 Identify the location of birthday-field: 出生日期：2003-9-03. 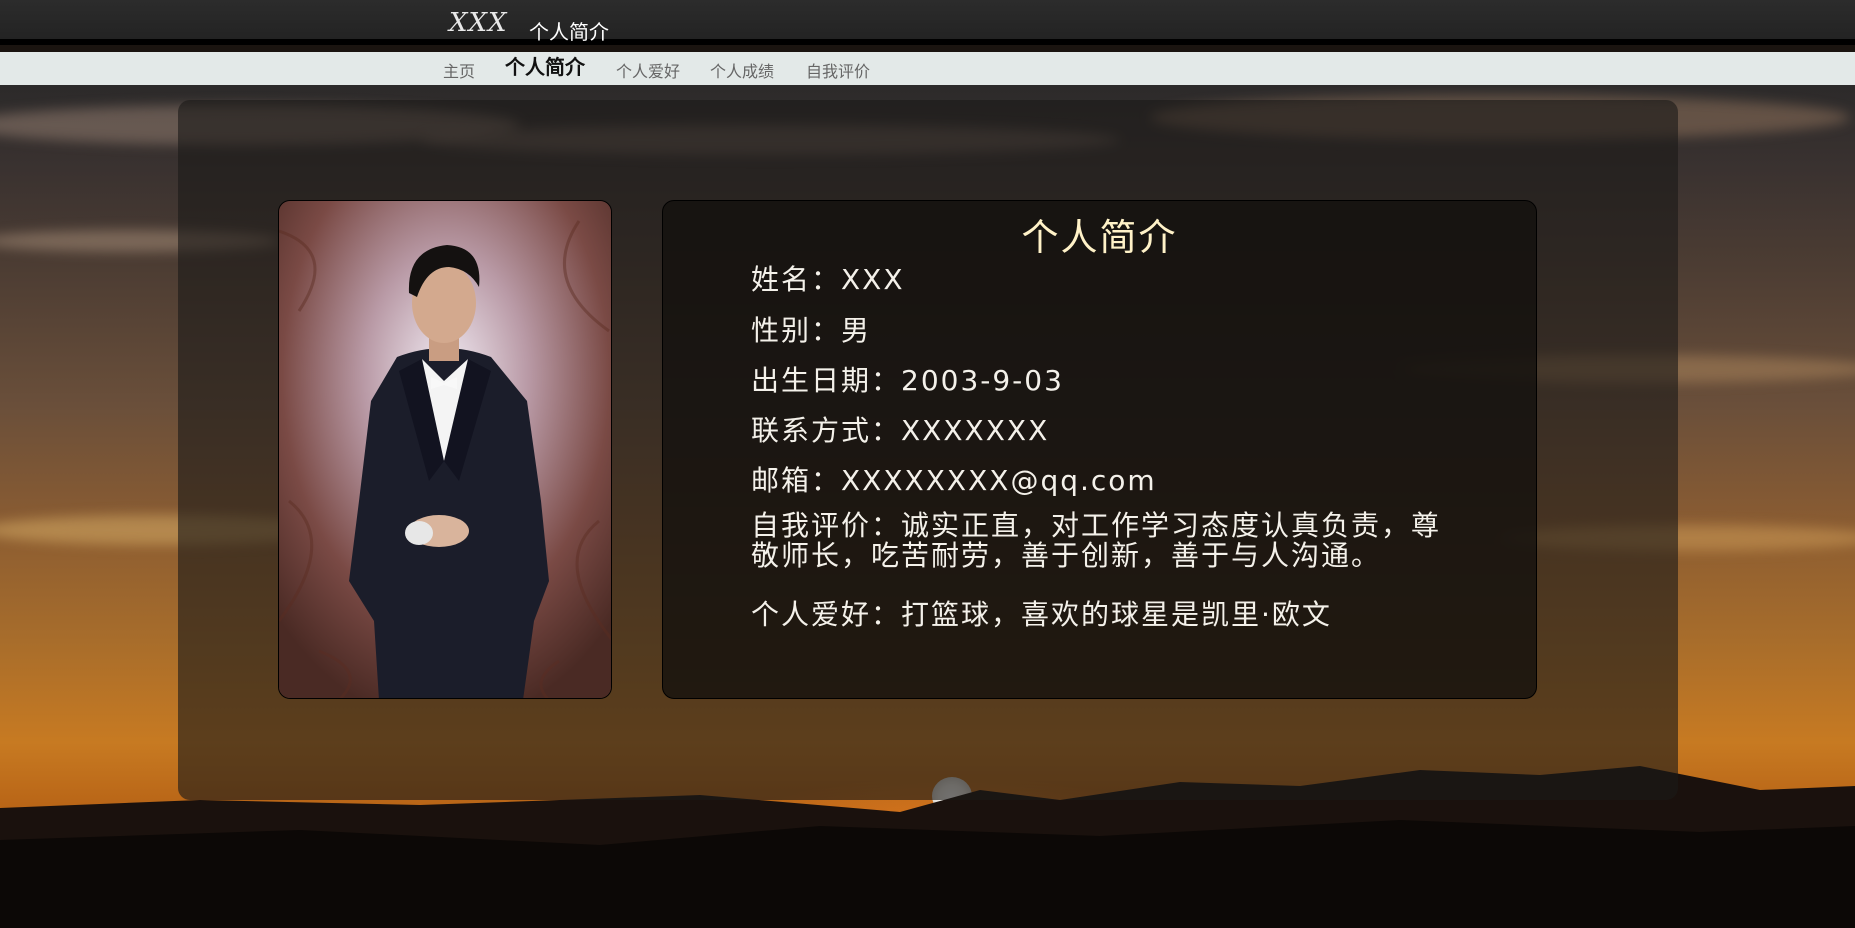
(907, 380).